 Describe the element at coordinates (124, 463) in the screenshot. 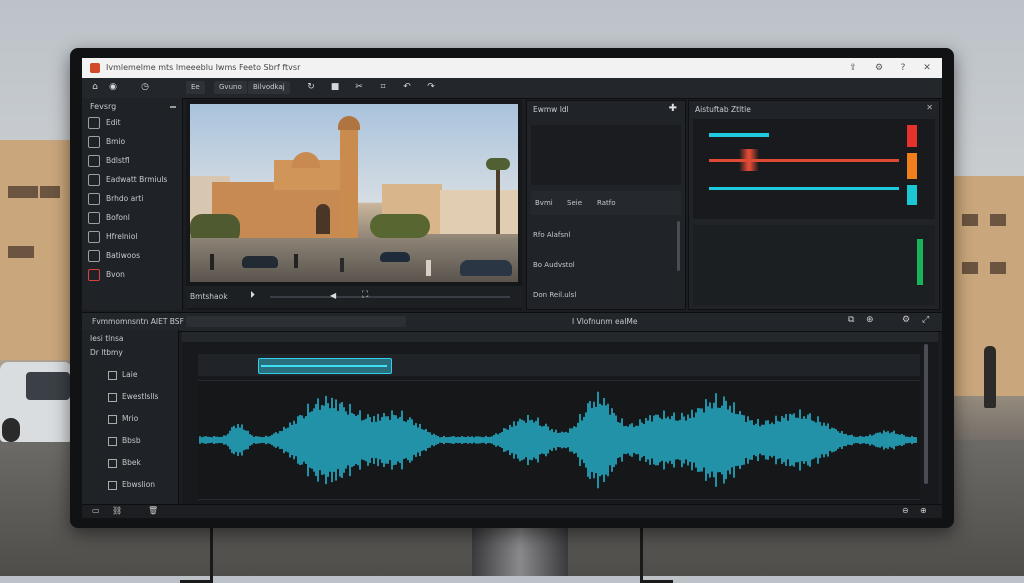

I see `track-item: Bbek` at that location.